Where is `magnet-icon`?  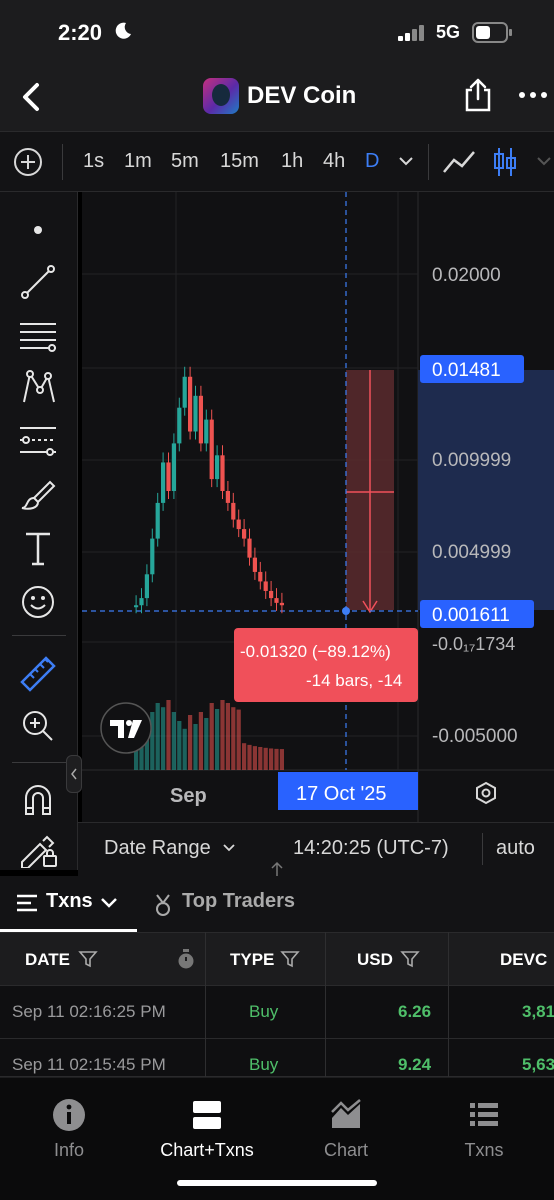 magnet-icon is located at coordinates (38, 800).